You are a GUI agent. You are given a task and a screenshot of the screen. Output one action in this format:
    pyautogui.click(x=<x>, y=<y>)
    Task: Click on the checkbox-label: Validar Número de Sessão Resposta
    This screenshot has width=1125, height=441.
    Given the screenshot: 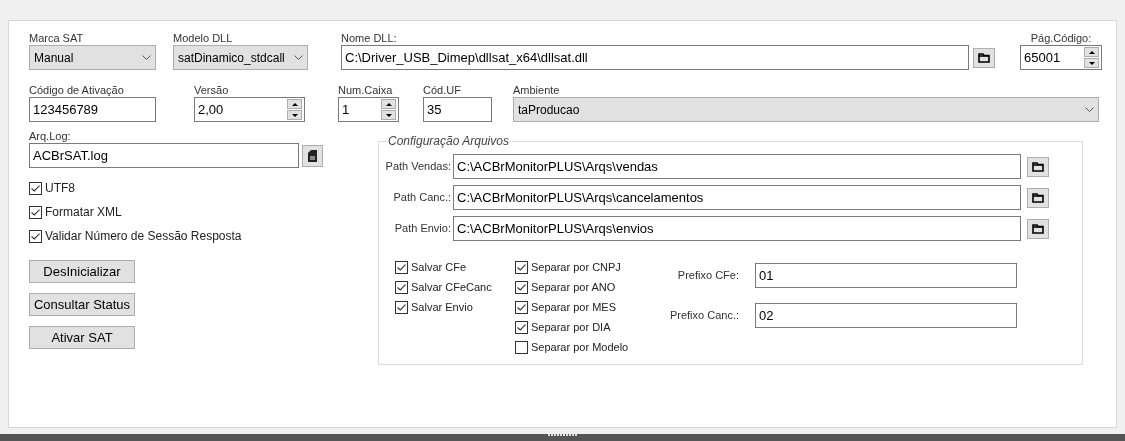 What is the action you would take?
    pyautogui.click(x=143, y=236)
    